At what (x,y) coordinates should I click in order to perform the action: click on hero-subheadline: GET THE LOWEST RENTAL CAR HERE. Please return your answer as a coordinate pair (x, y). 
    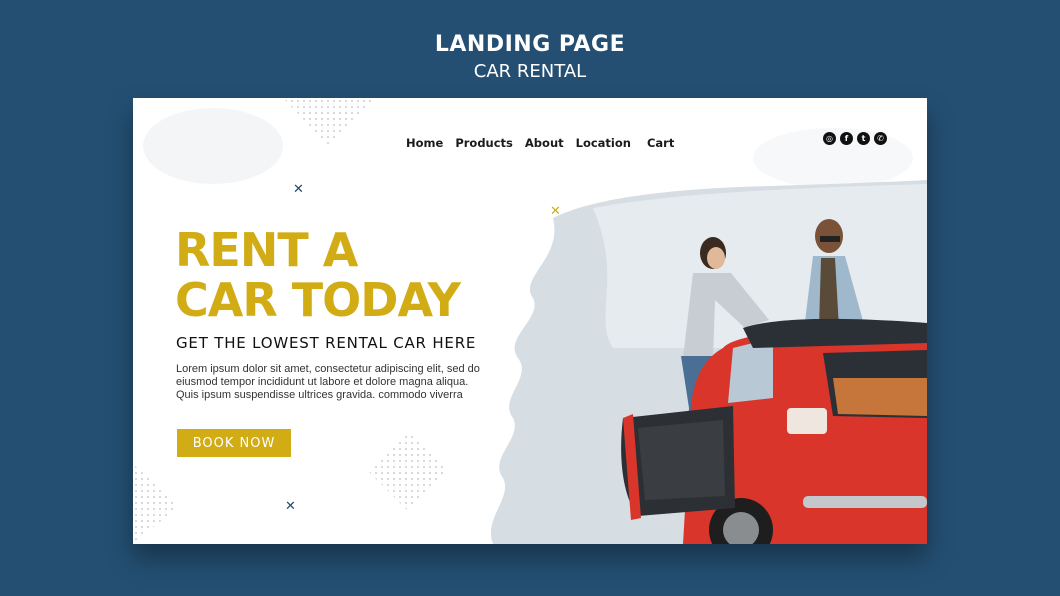
    Looking at the image, I should click on (326, 343).